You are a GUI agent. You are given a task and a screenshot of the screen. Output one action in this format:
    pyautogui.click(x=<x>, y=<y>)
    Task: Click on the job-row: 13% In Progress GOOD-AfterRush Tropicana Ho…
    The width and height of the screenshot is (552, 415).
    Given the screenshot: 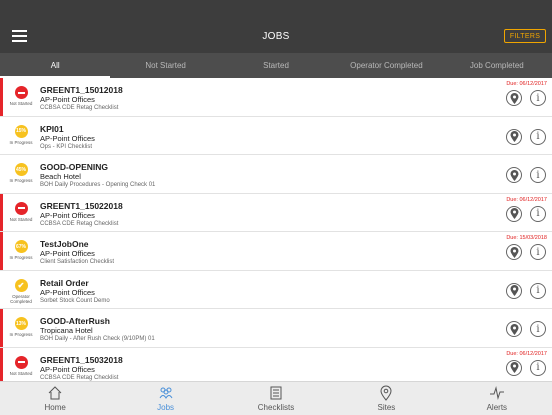 What is the action you would take?
    pyautogui.click(x=276, y=328)
    